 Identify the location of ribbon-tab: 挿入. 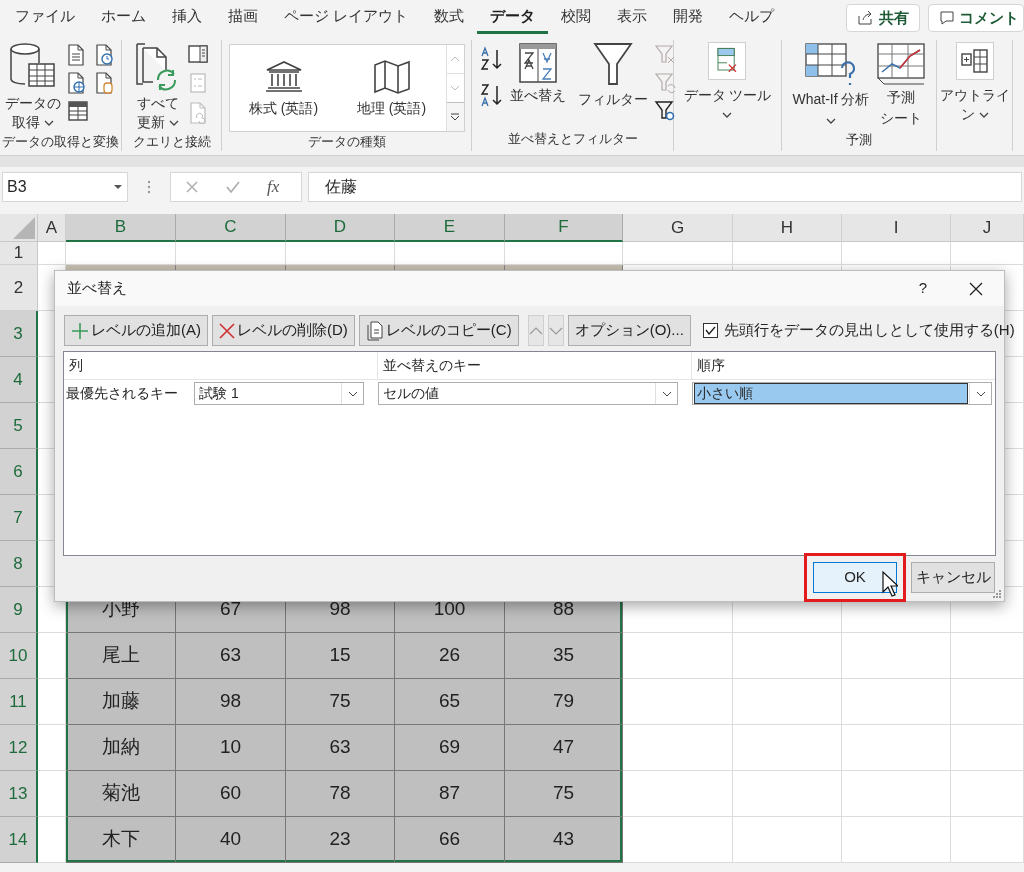
(187, 18).